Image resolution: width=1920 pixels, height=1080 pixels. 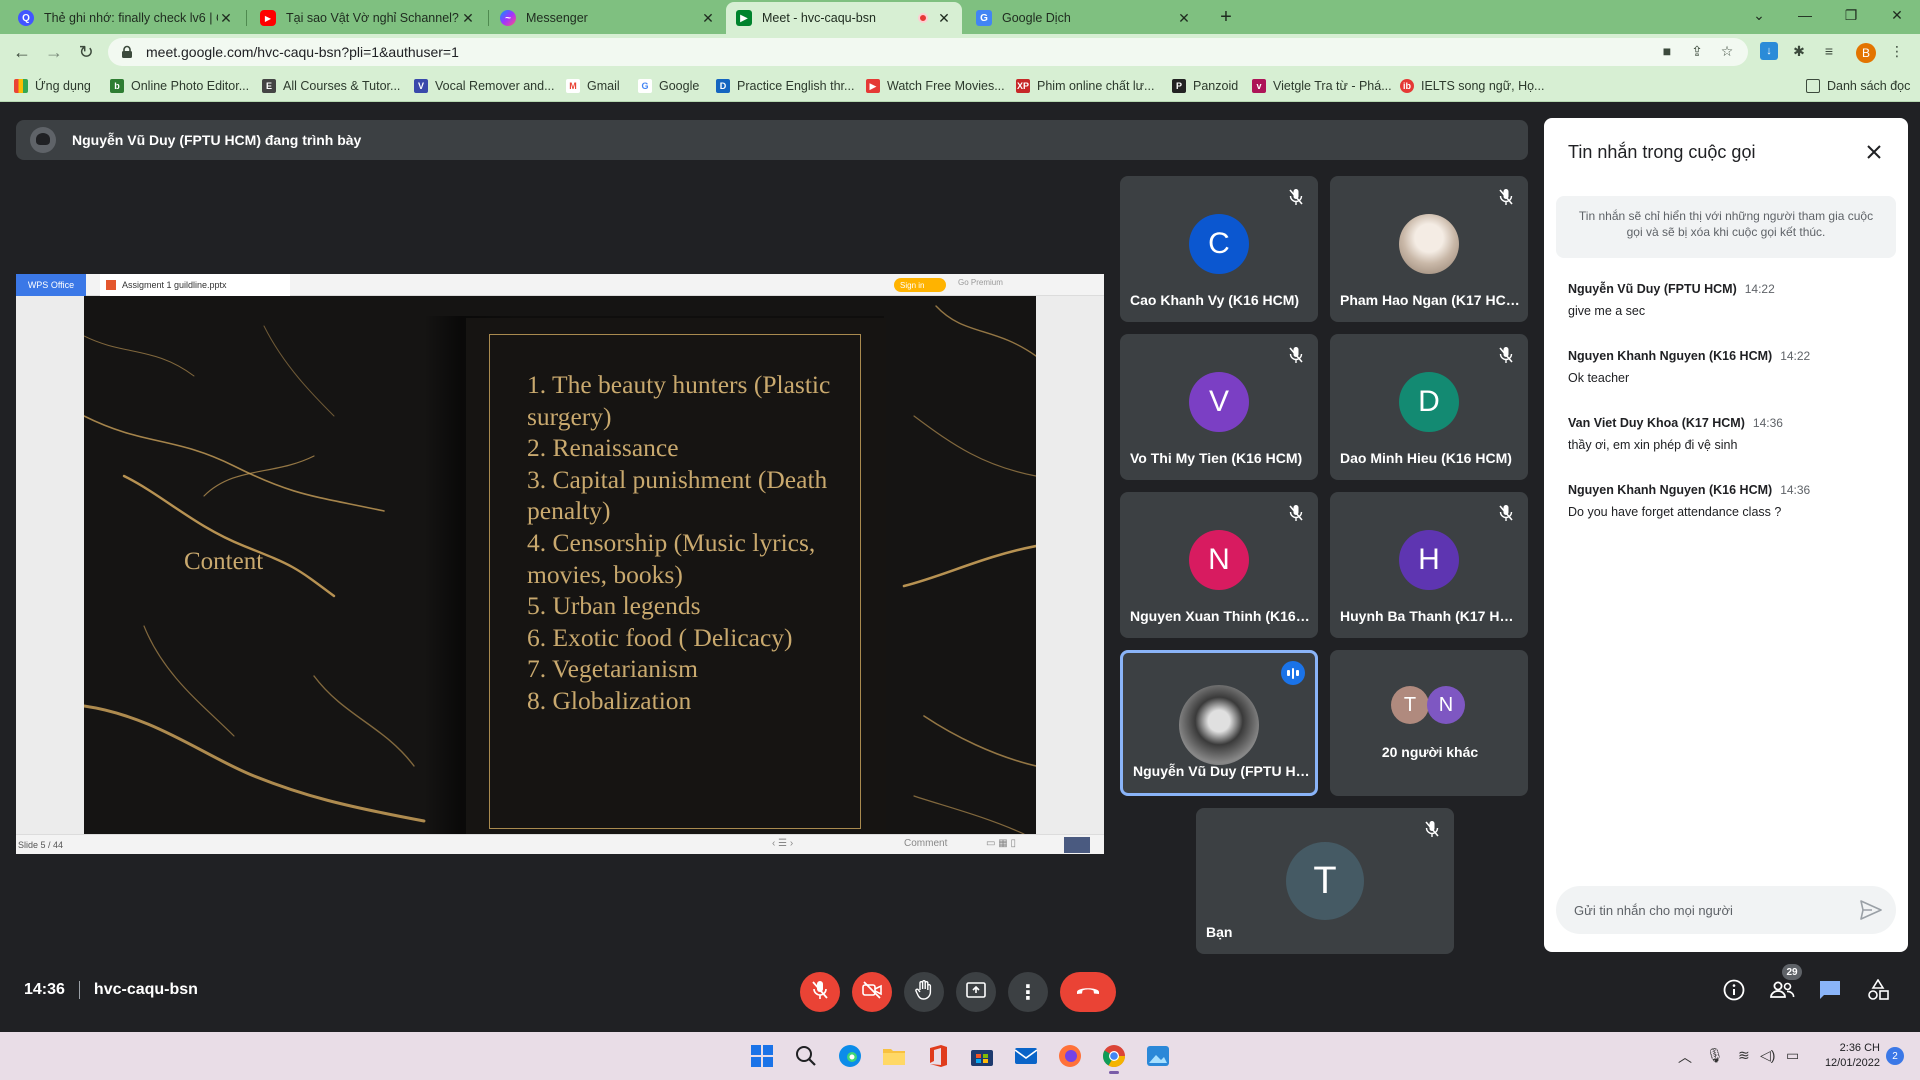 What do you see at coordinates (723, 86) in the screenshot?
I see `practice-english-icon: D` at bounding box center [723, 86].